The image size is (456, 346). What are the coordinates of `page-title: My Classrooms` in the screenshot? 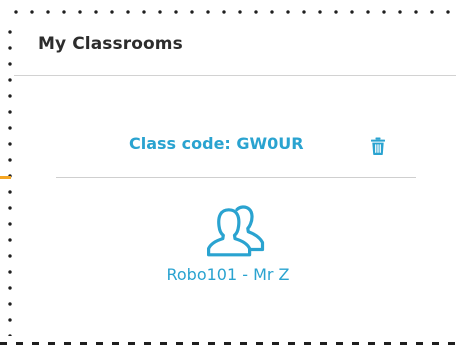 It's located at (110, 44).